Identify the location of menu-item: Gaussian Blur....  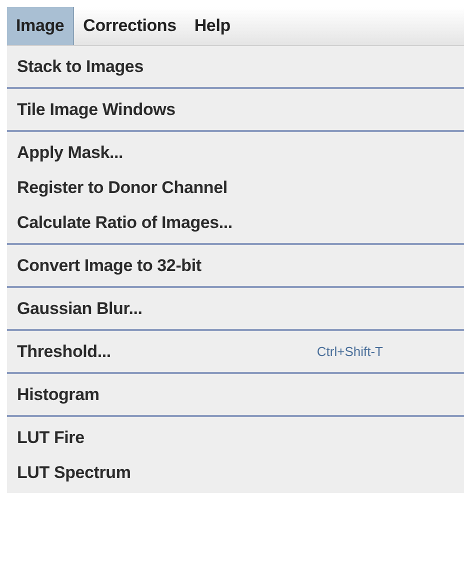
(79, 308).